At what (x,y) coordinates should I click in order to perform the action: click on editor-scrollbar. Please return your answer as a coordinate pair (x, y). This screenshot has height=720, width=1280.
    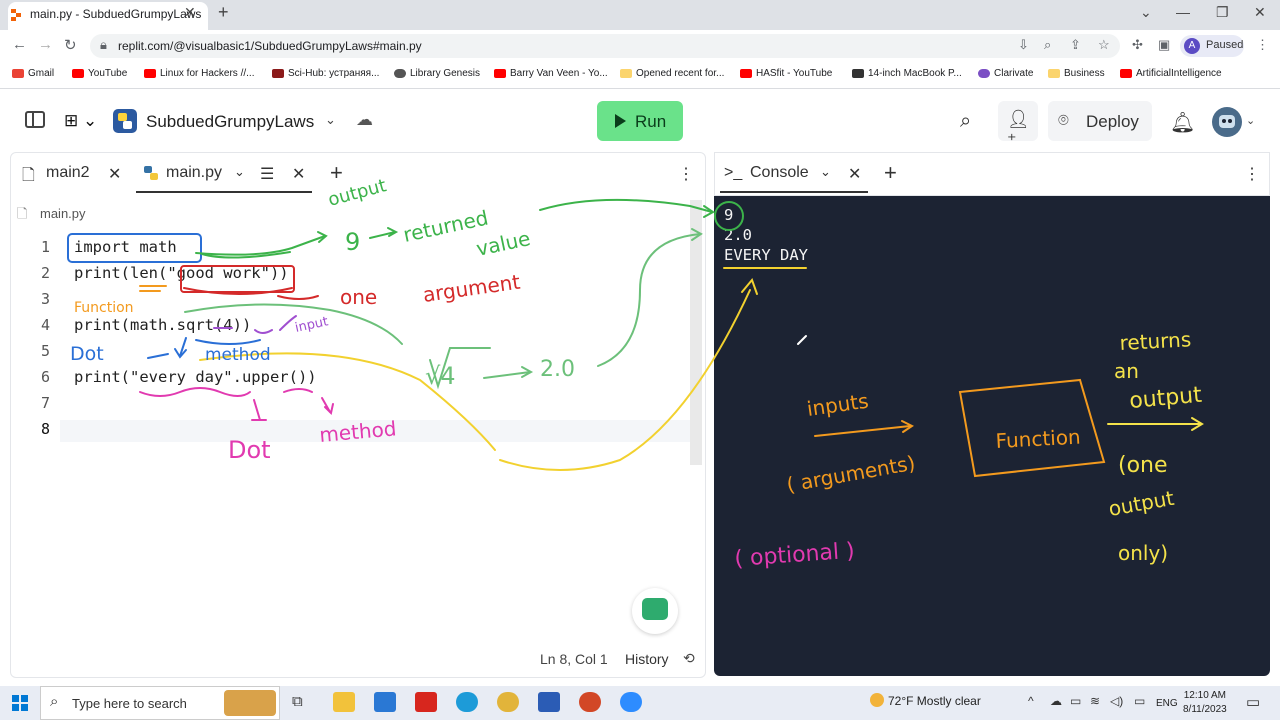
    Looking at the image, I should click on (696, 332).